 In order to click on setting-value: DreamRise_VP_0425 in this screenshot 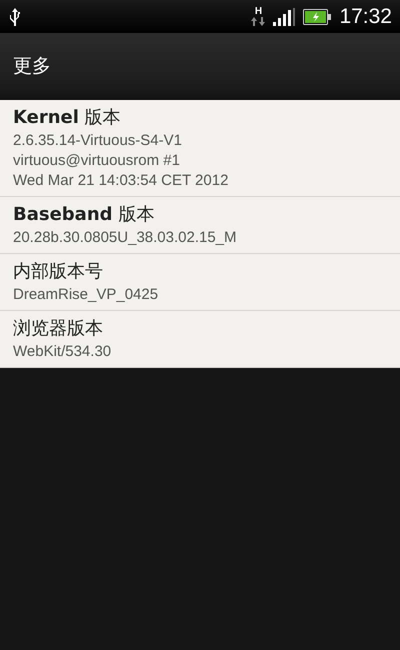, I will do `click(86, 295)`.